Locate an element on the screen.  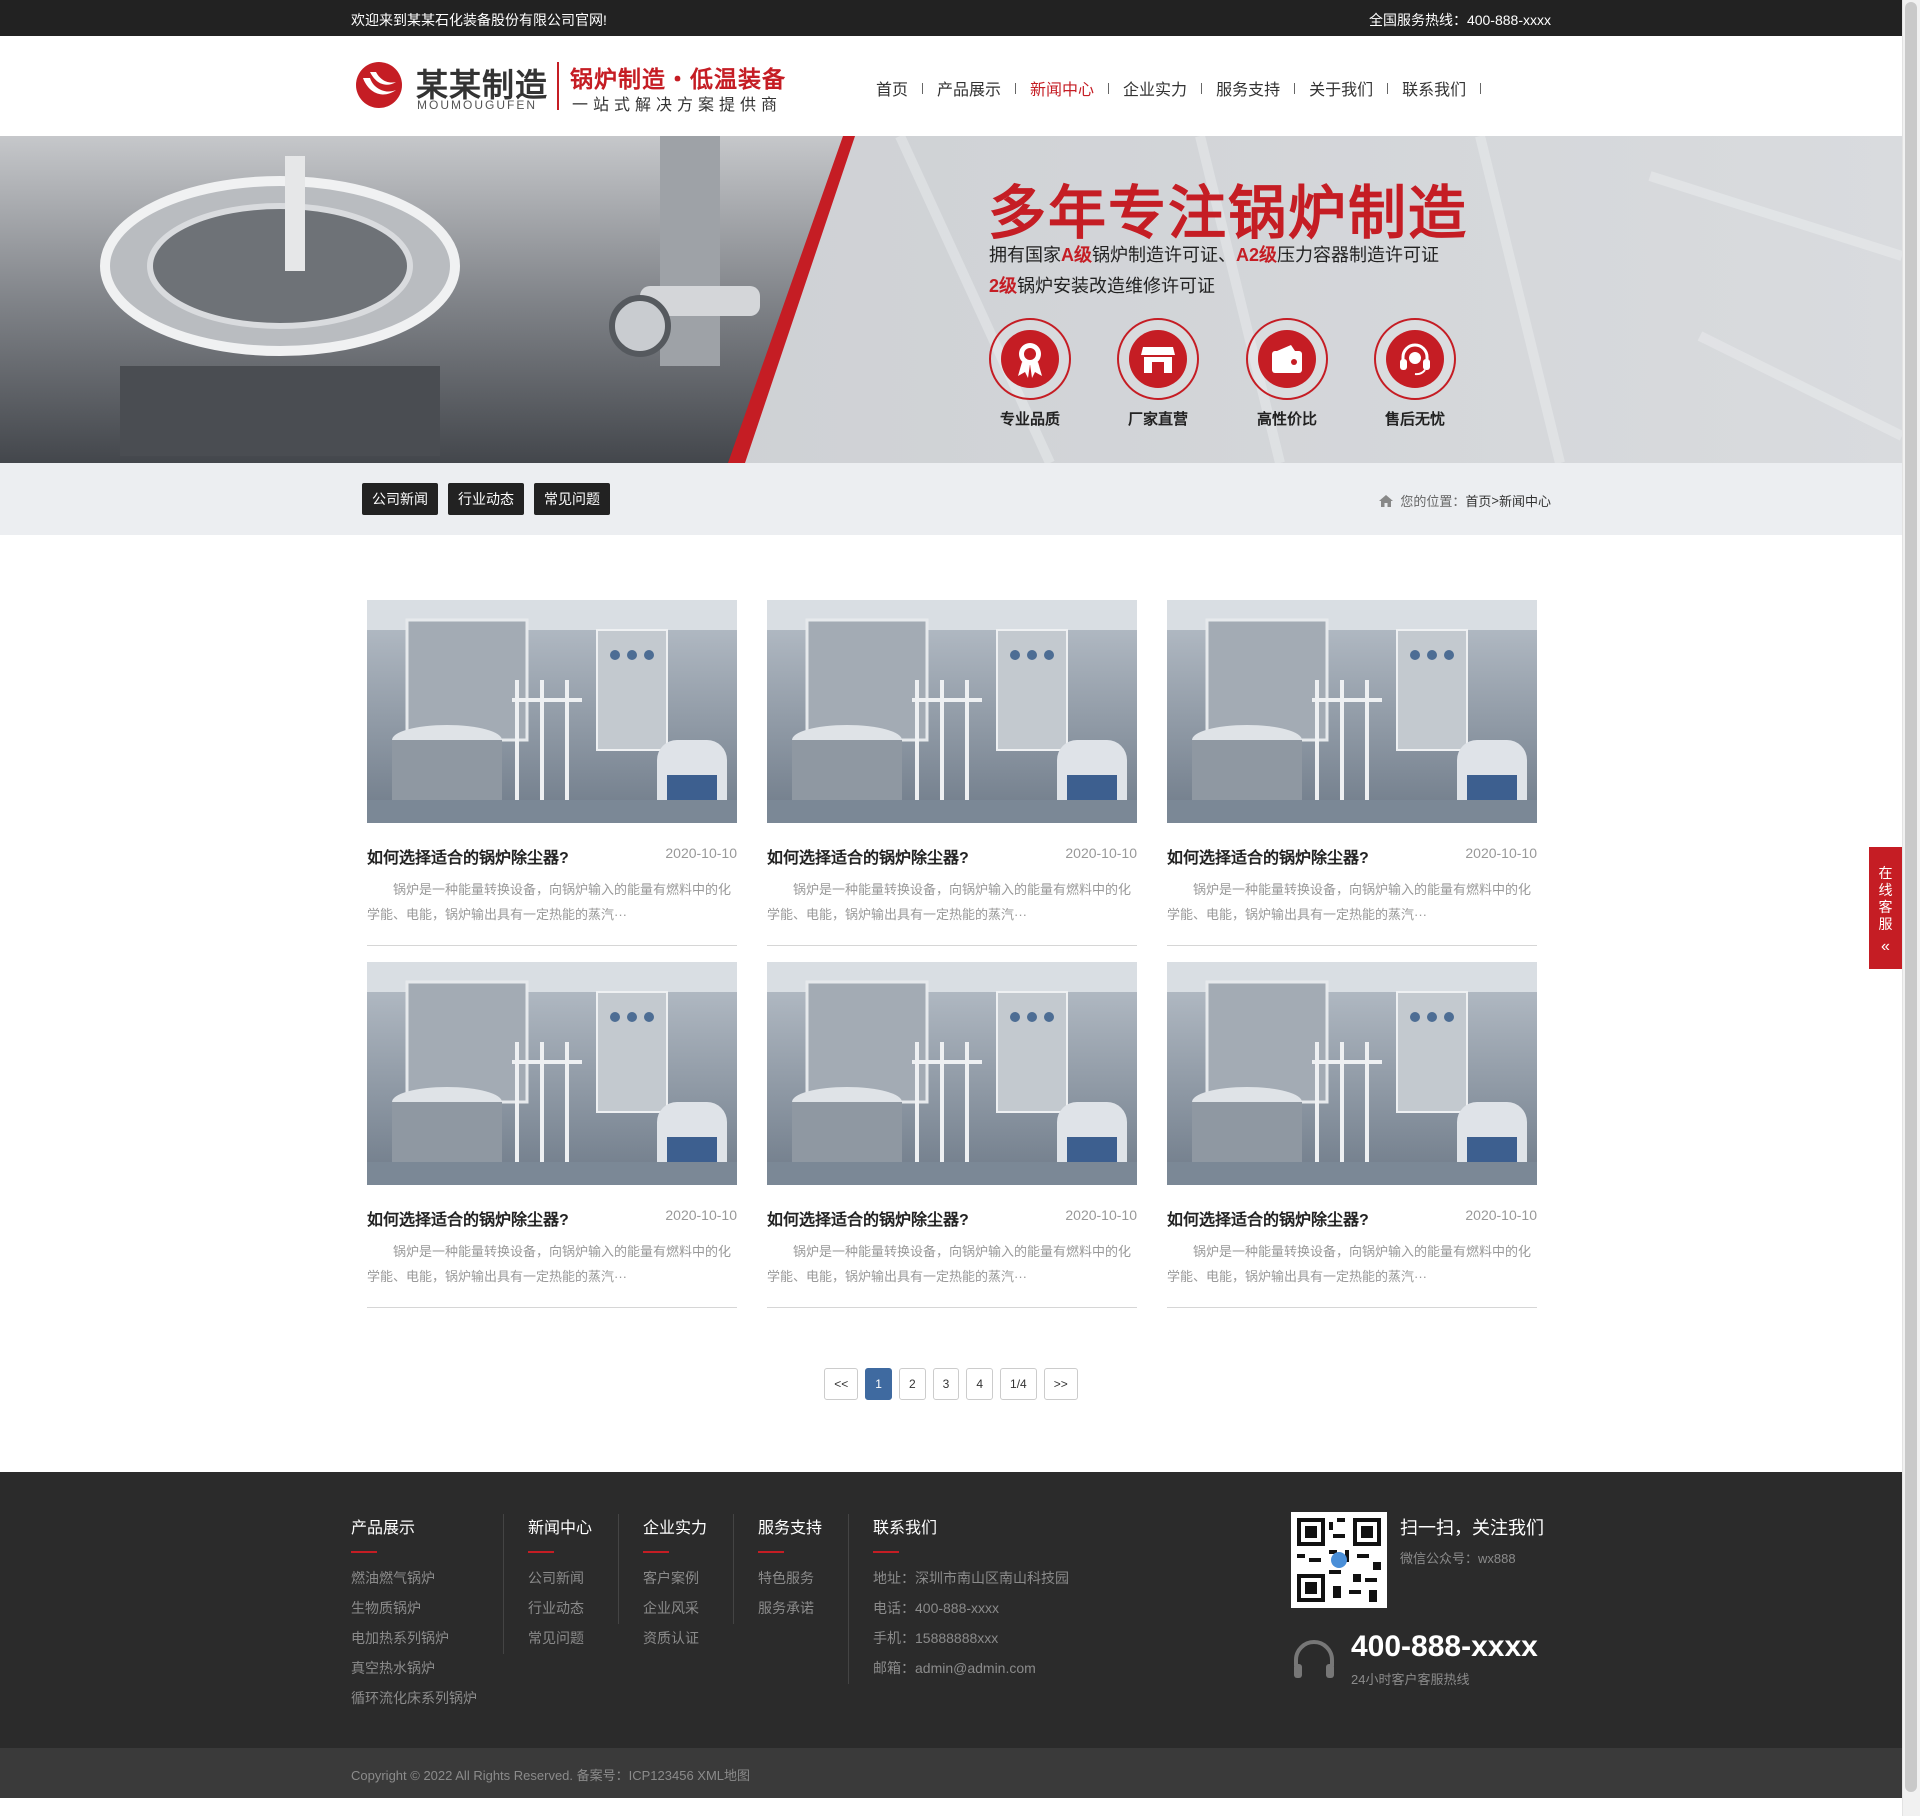
feature-label: 专业品质 is located at coordinates (1029, 419).